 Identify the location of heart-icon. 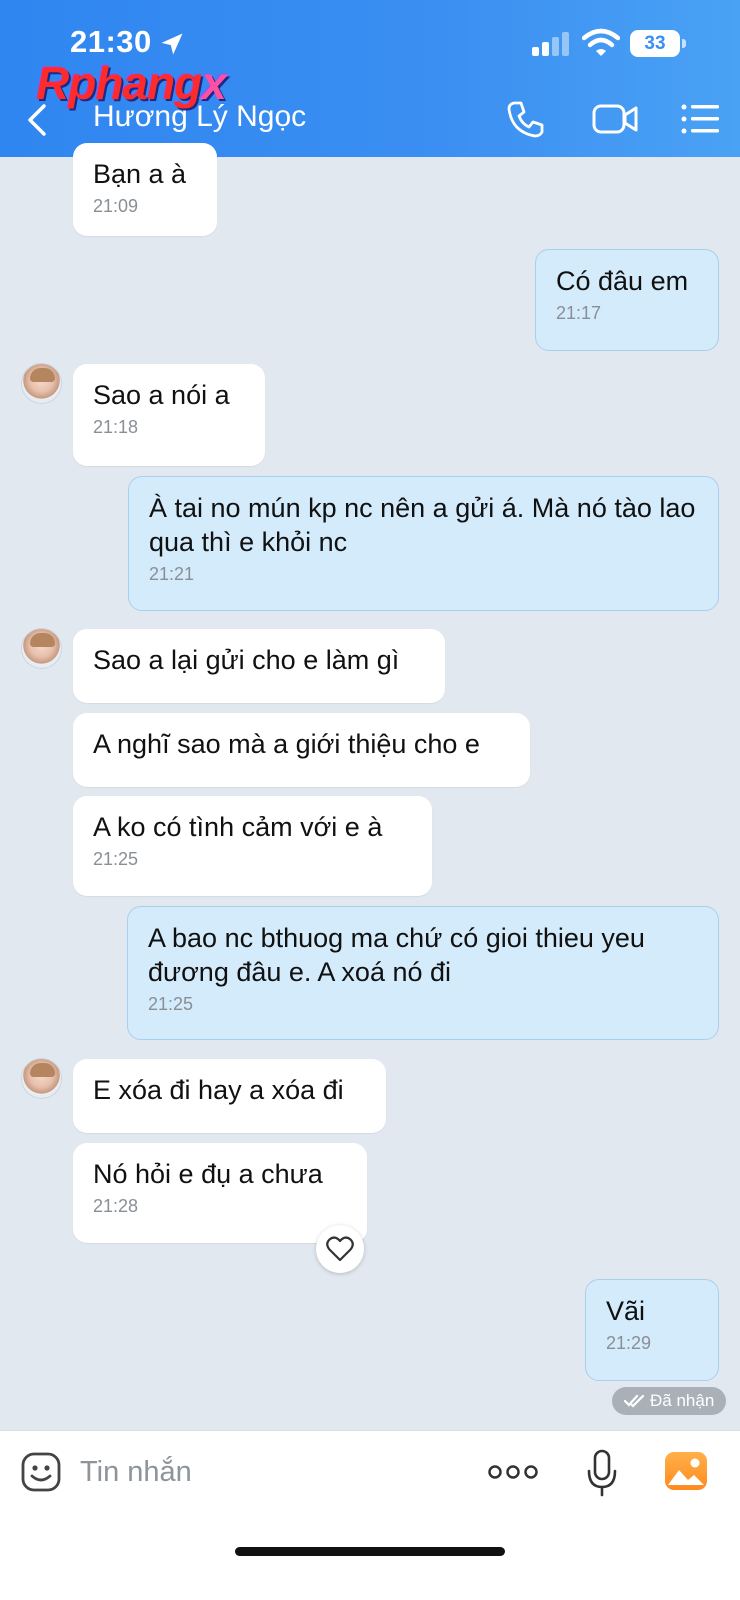
(340, 1249).